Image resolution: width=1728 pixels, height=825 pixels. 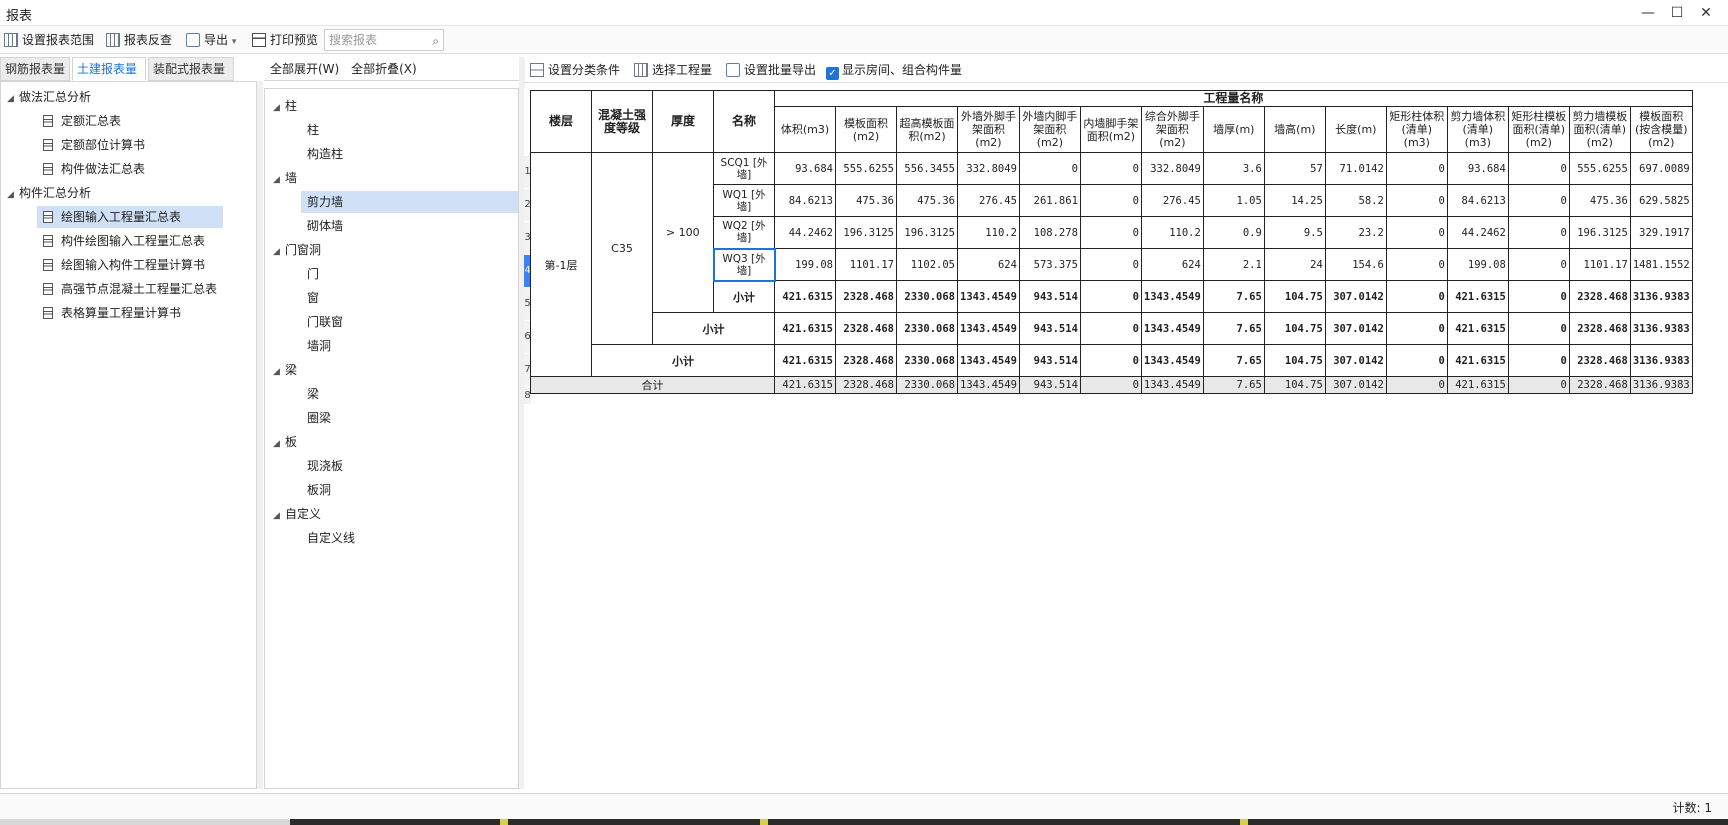 What do you see at coordinates (1233, 360) in the screenshot?
I see `value-cell: 7.65` at bounding box center [1233, 360].